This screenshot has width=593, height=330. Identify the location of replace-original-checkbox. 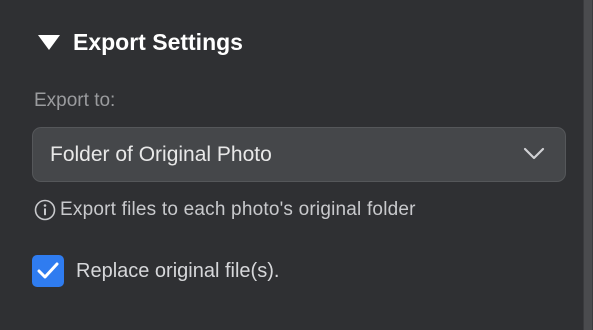
(48, 271).